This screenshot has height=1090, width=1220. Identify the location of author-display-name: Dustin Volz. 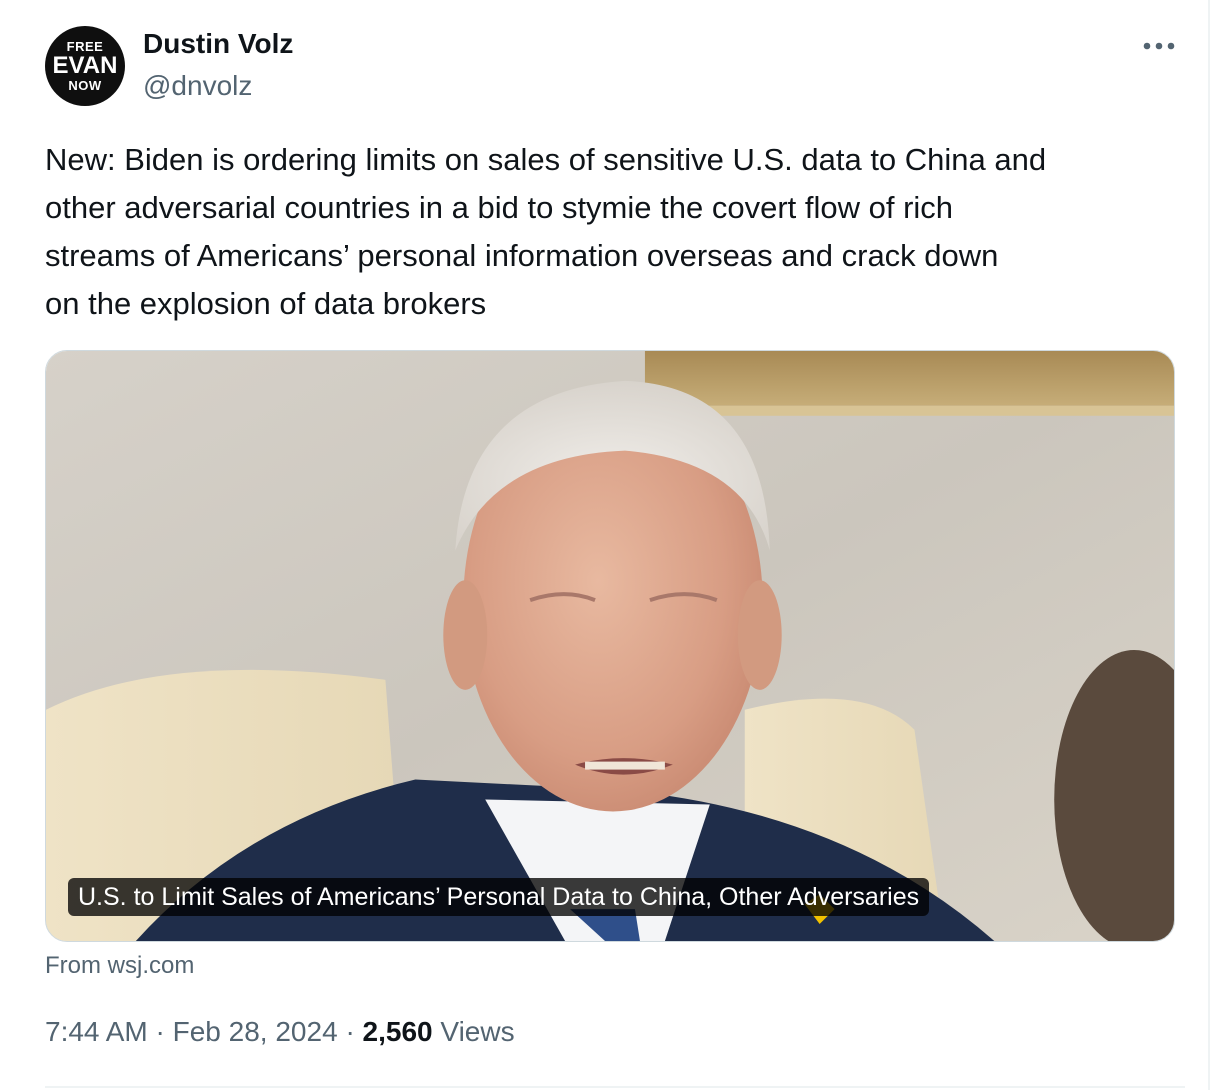
(218, 44).